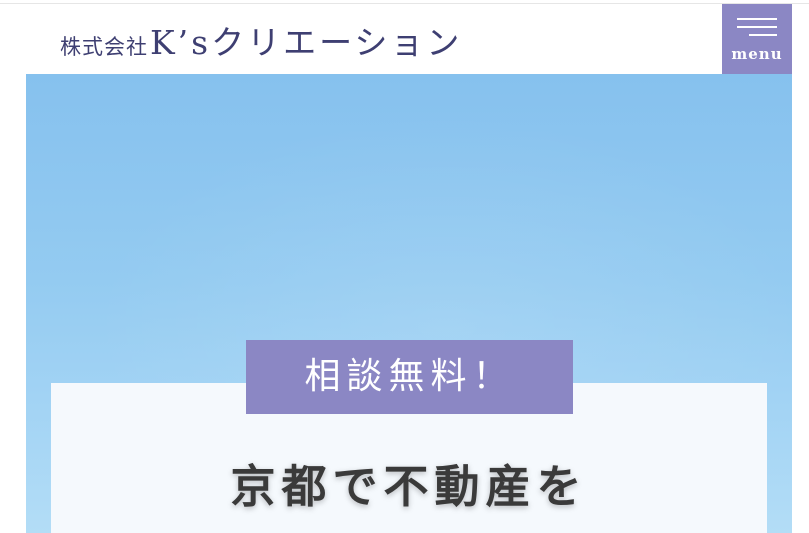 The image size is (809, 533). Describe the element at coordinates (763, 35) in the screenshot. I see `hamburger-bar-bottom` at that location.